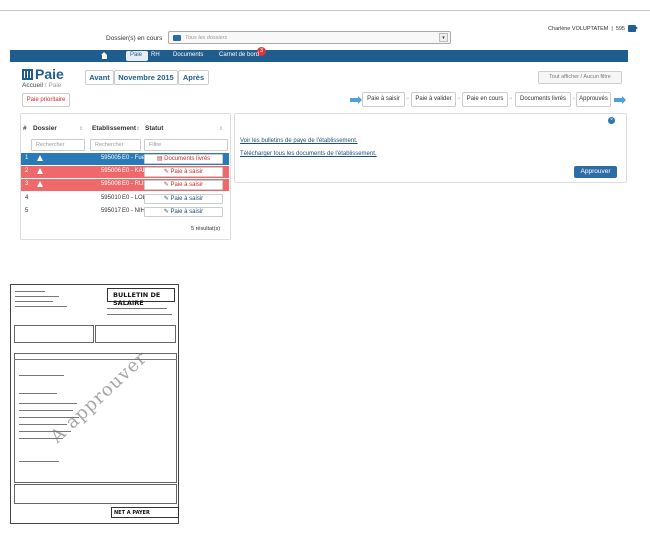  I want to click on workflow-end-arrow, so click(620, 100).